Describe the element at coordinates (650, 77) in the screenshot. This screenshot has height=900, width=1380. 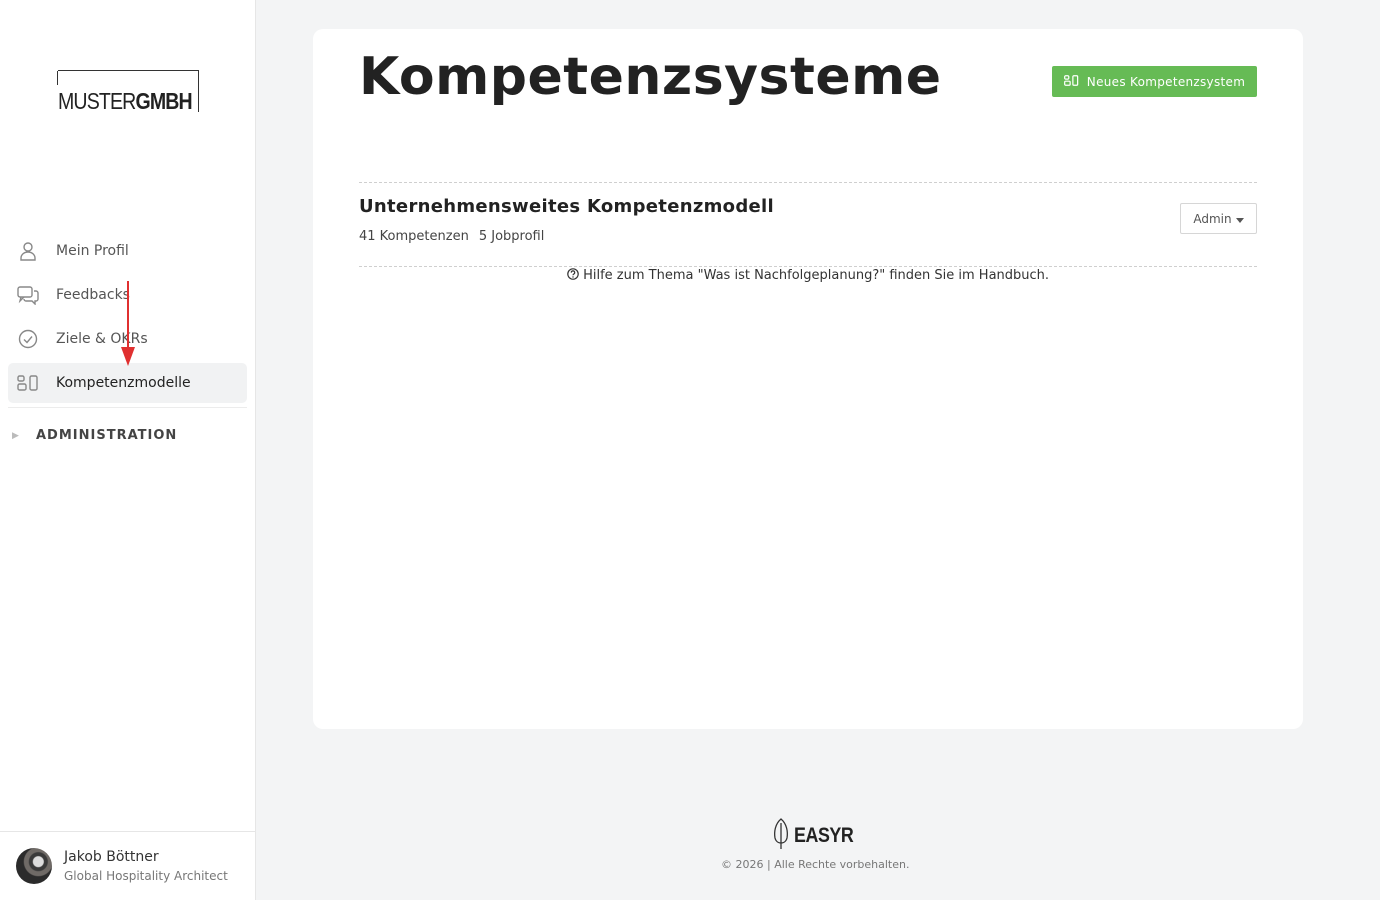
I see `page-title: Kompetenzsysteme` at that location.